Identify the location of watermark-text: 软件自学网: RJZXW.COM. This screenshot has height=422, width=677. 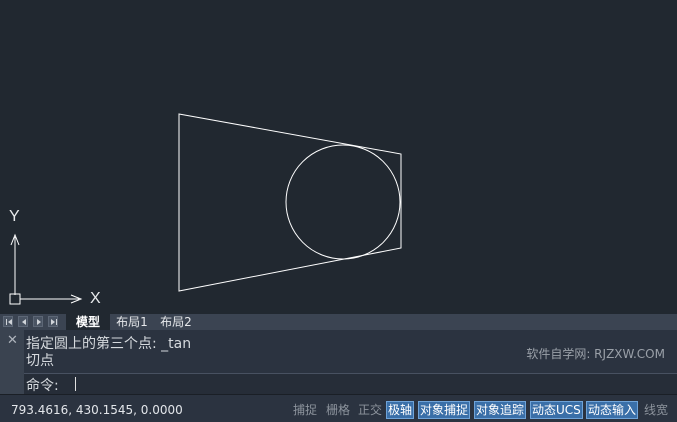
(595, 354).